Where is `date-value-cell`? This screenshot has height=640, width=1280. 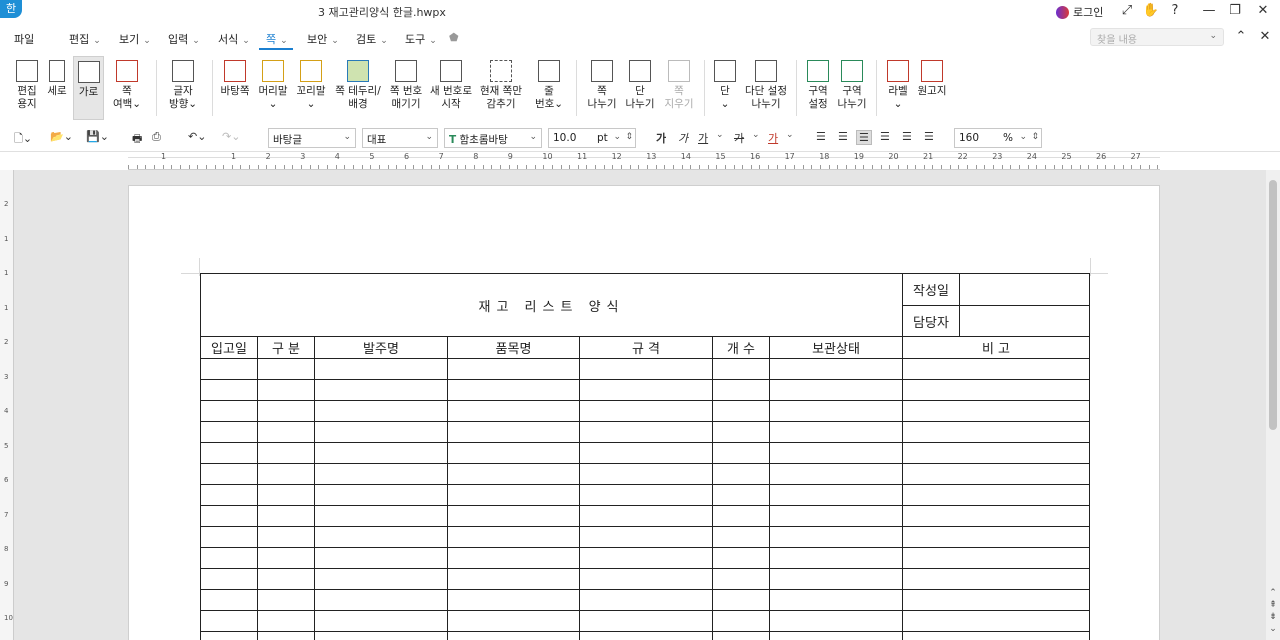 date-value-cell is located at coordinates (1024, 289).